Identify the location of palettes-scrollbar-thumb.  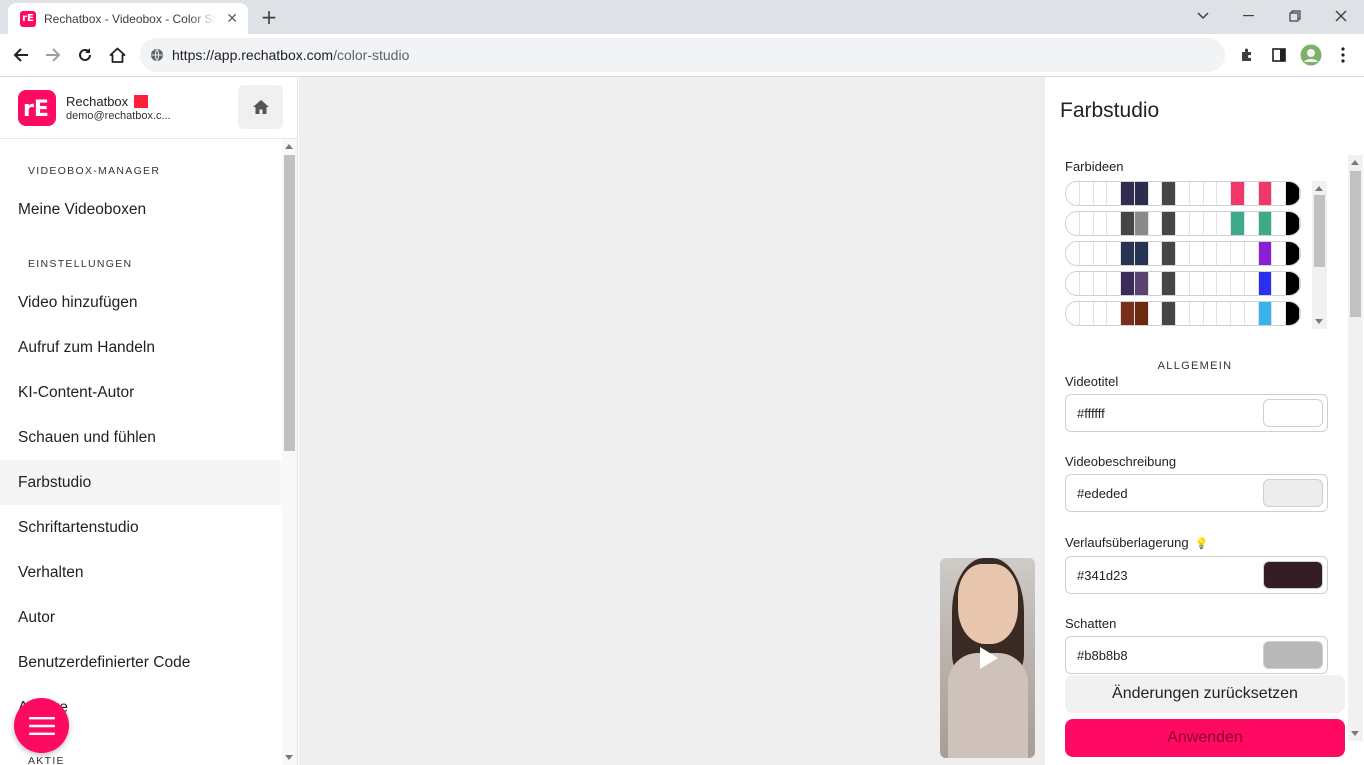
(1319, 231).